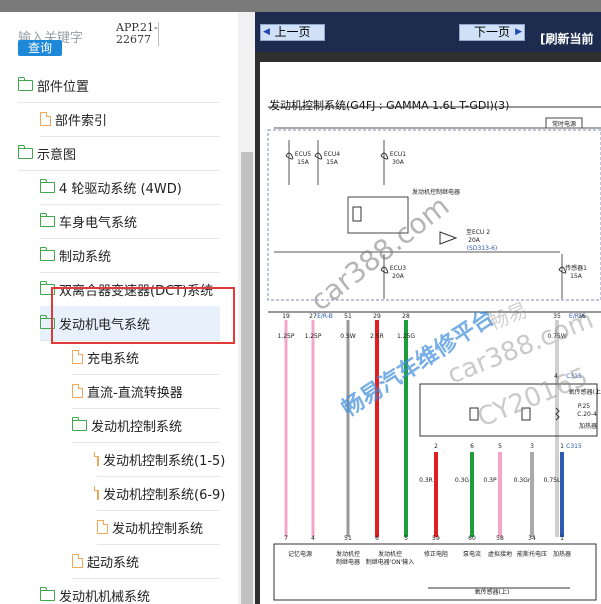 This screenshot has width=601, height=604. Describe the element at coordinates (379, 253) in the screenshot. I see `watermark-site: car388.com` at that location.